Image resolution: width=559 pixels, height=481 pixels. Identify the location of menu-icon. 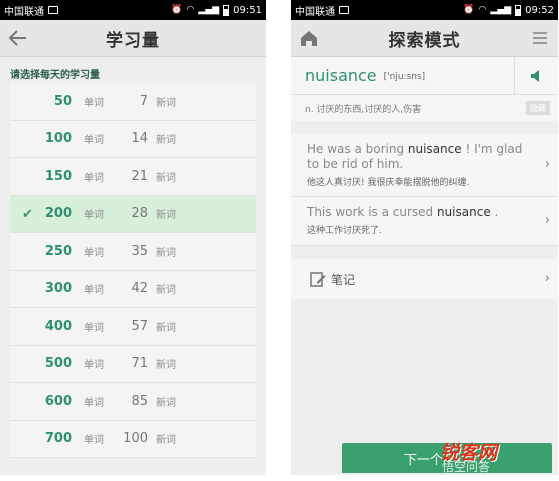
(540, 38).